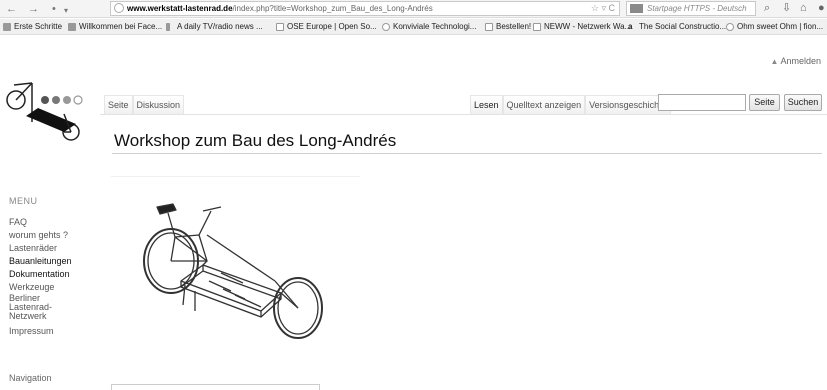  What do you see at coordinates (56, 235) in the screenshot?
I see `sidebar-item-worum: worum gehts ?` at bounding box center [56, 235].